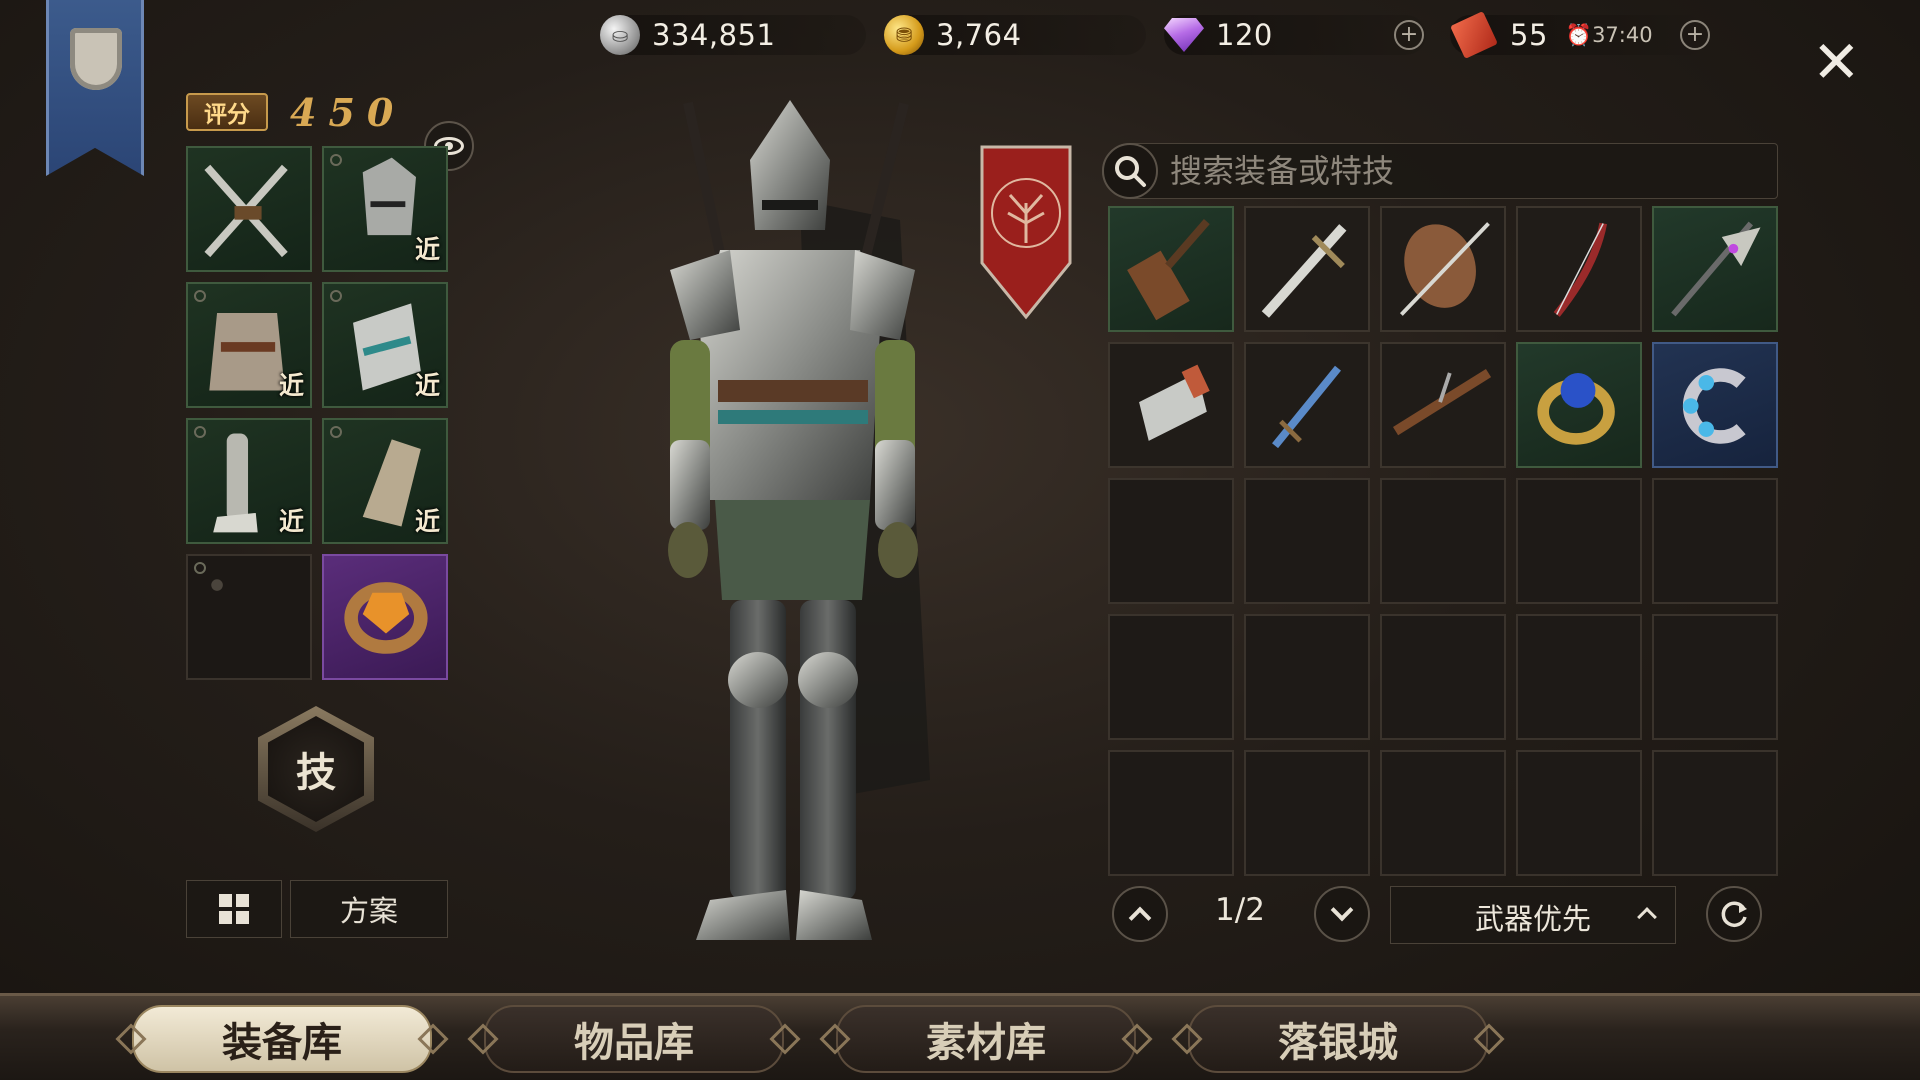 The image size is (1920, 1080). I want to click on sapphire-ring-icon, so click(1576, 409).